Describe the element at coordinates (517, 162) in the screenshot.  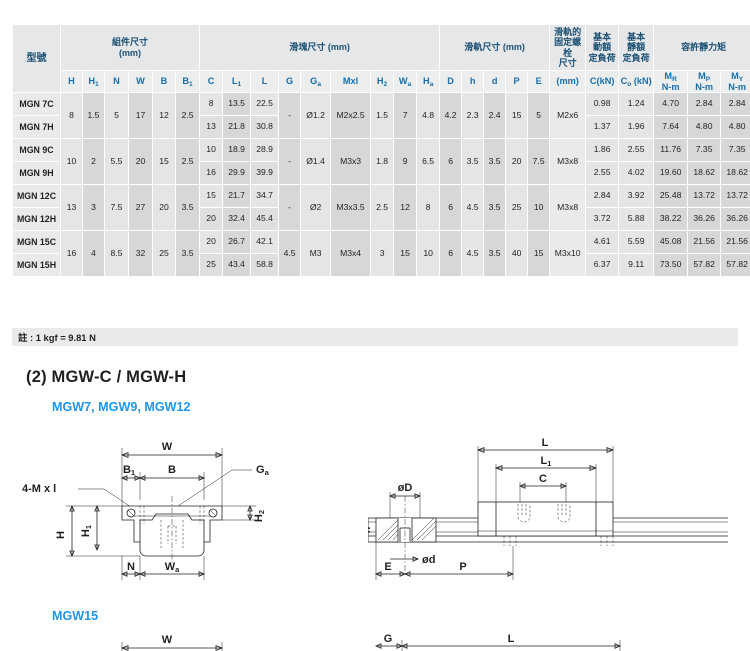
I see `cell-P: 20` at that location.